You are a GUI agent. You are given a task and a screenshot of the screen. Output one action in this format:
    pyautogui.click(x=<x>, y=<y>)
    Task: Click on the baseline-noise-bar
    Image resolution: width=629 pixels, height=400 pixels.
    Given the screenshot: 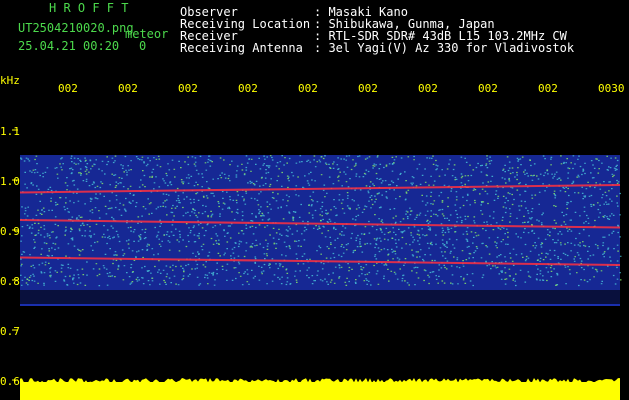 What is the action you would take?
    pyautogui.click(x=320, y=389)
    